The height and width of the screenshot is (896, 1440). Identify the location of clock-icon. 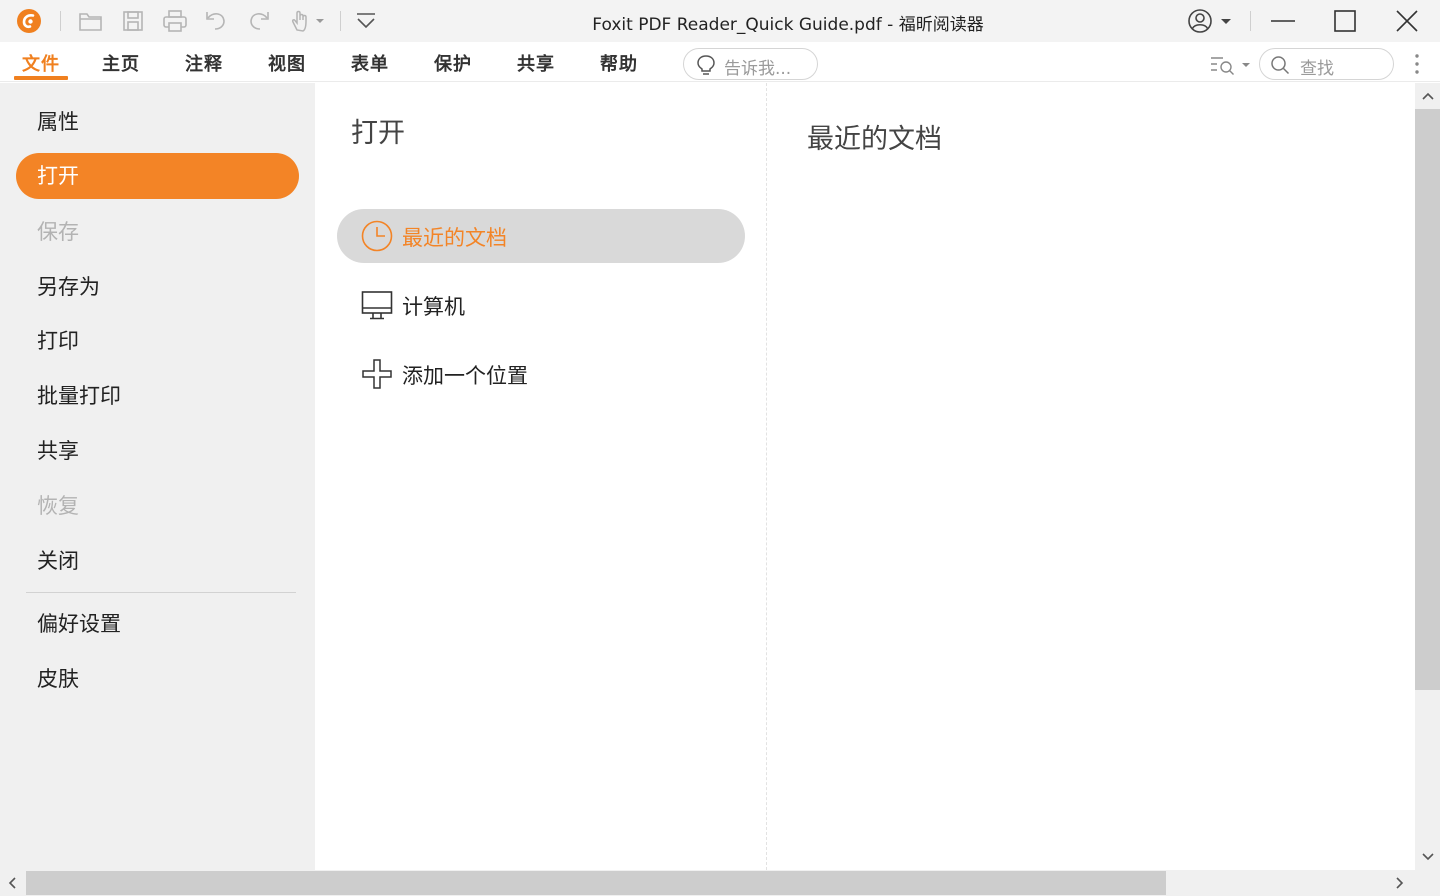
(377, 236).